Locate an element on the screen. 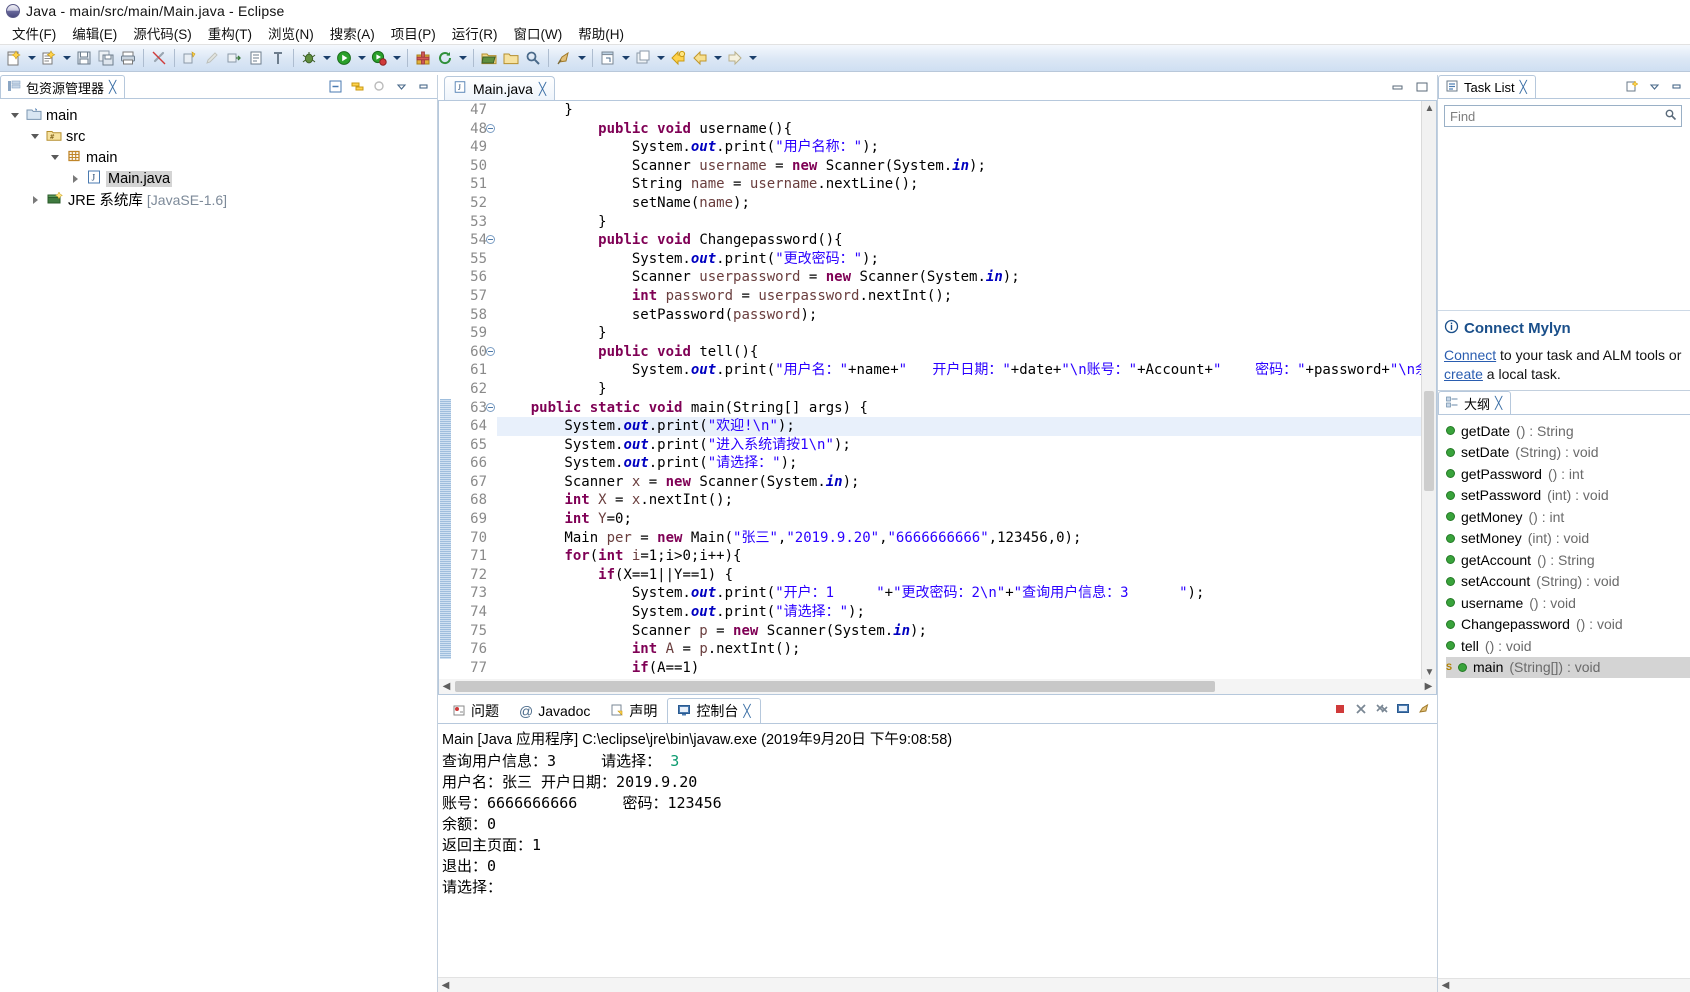  run-coverage-dropdown-icon is located at coordinates (396, 58).